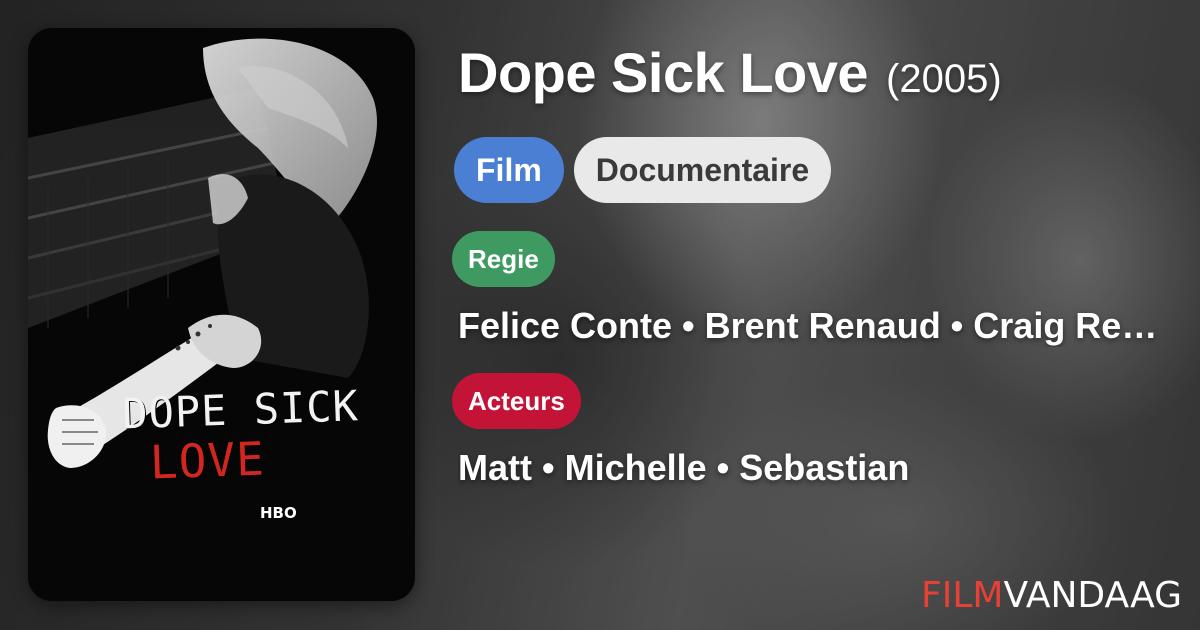 The height and width of the screenshot is (630, 1200). Describe the element at coordinates (278, 513) in the screenshot. I see `hbo-logo: HBO` at that location.